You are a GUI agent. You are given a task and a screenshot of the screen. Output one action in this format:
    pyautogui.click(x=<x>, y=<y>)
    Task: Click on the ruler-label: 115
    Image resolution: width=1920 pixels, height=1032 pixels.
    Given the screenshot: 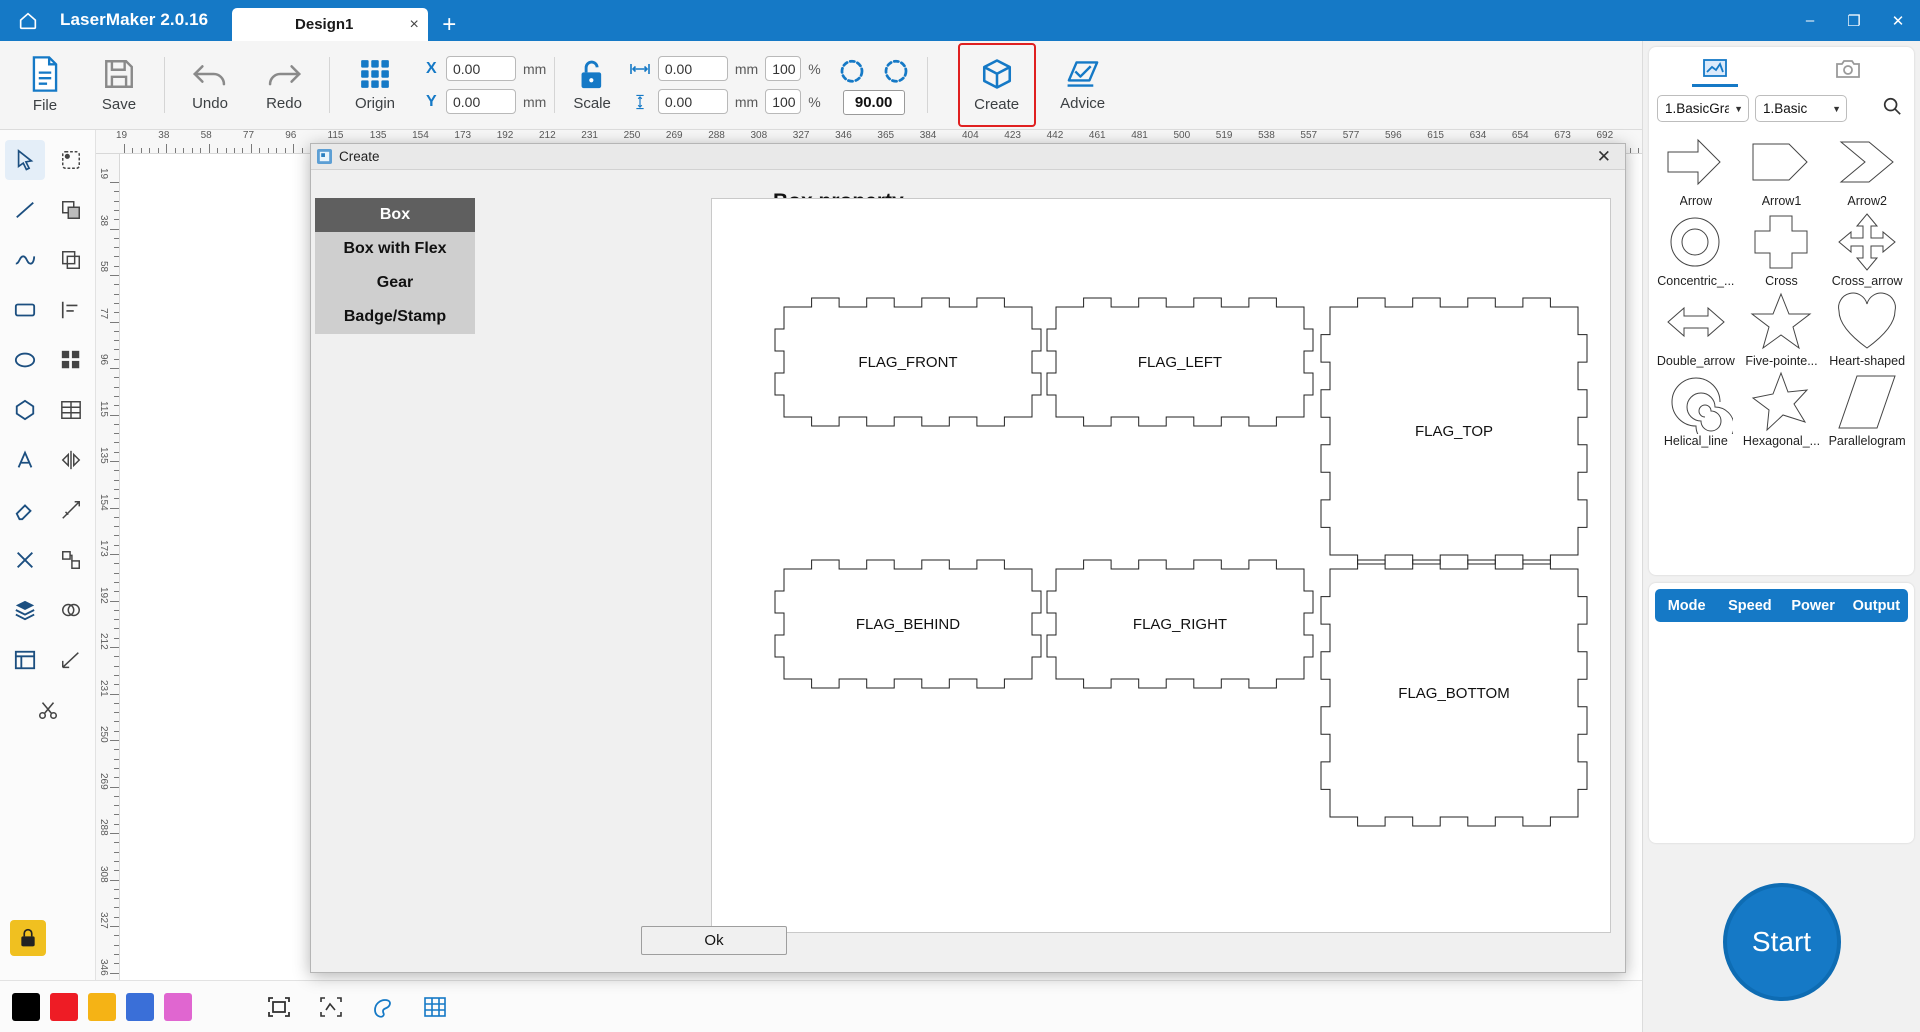 What is the action you would take?
    pyautogui.click(x=103, y=408)
    